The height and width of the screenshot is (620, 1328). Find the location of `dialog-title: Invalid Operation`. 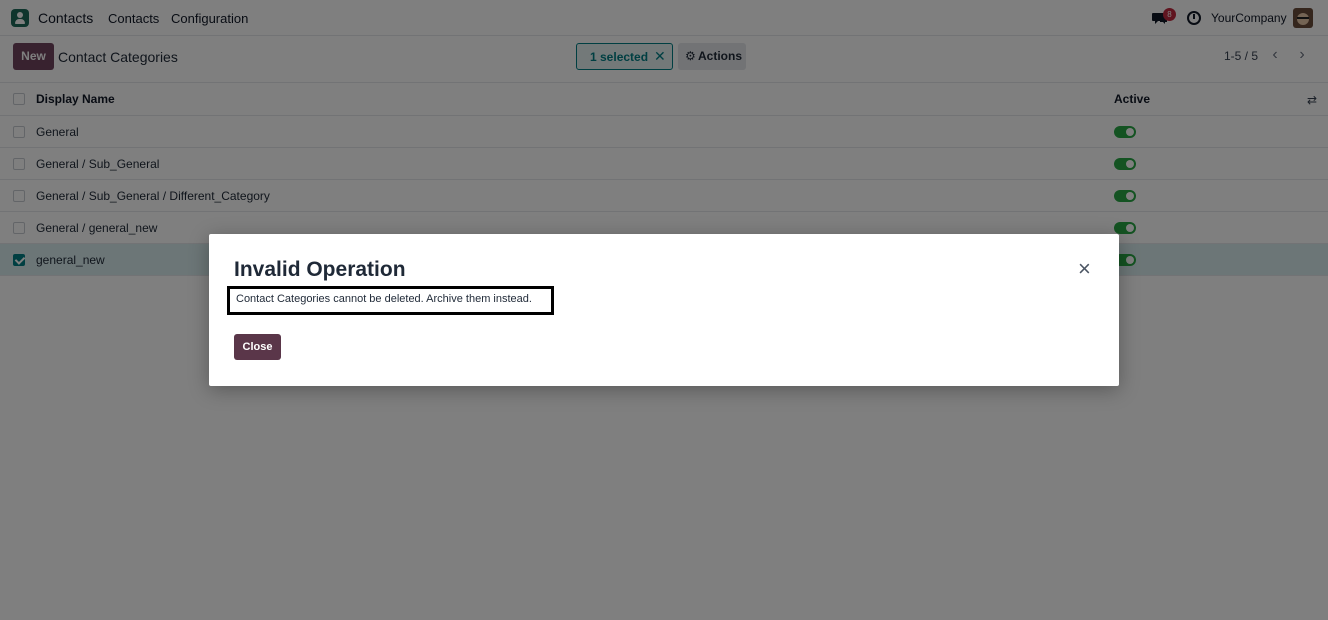

dialog-title: Invalid Operation is located at coordinates (320, 269).